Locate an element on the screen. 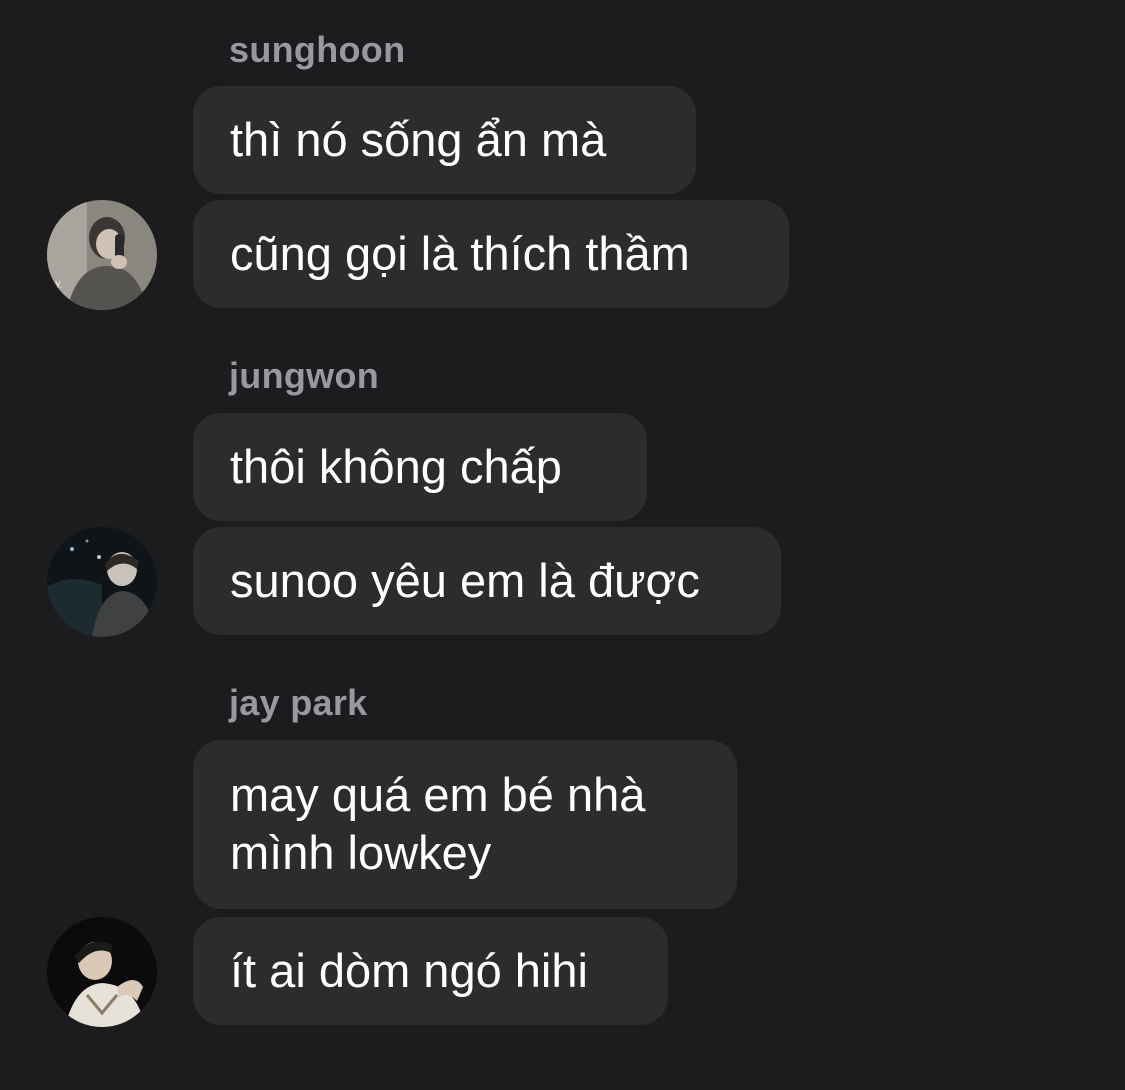 The width and height of the screenshot is (1125, 1090). message-bubble: thì nó sống ẩn mà is located at coordinates (444, 140).